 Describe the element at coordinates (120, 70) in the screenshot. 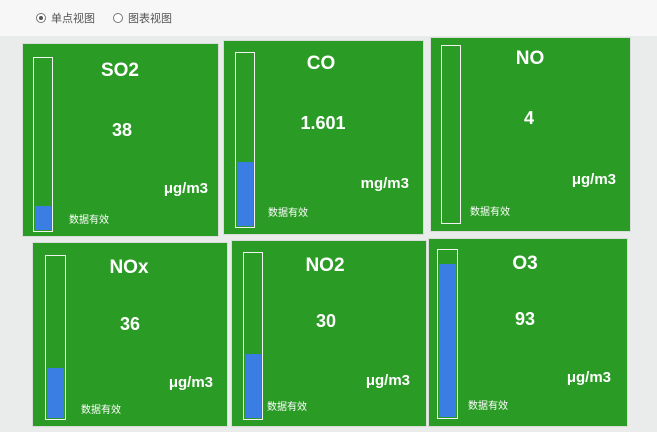

I see `pollutant-name: SO2` at that location.